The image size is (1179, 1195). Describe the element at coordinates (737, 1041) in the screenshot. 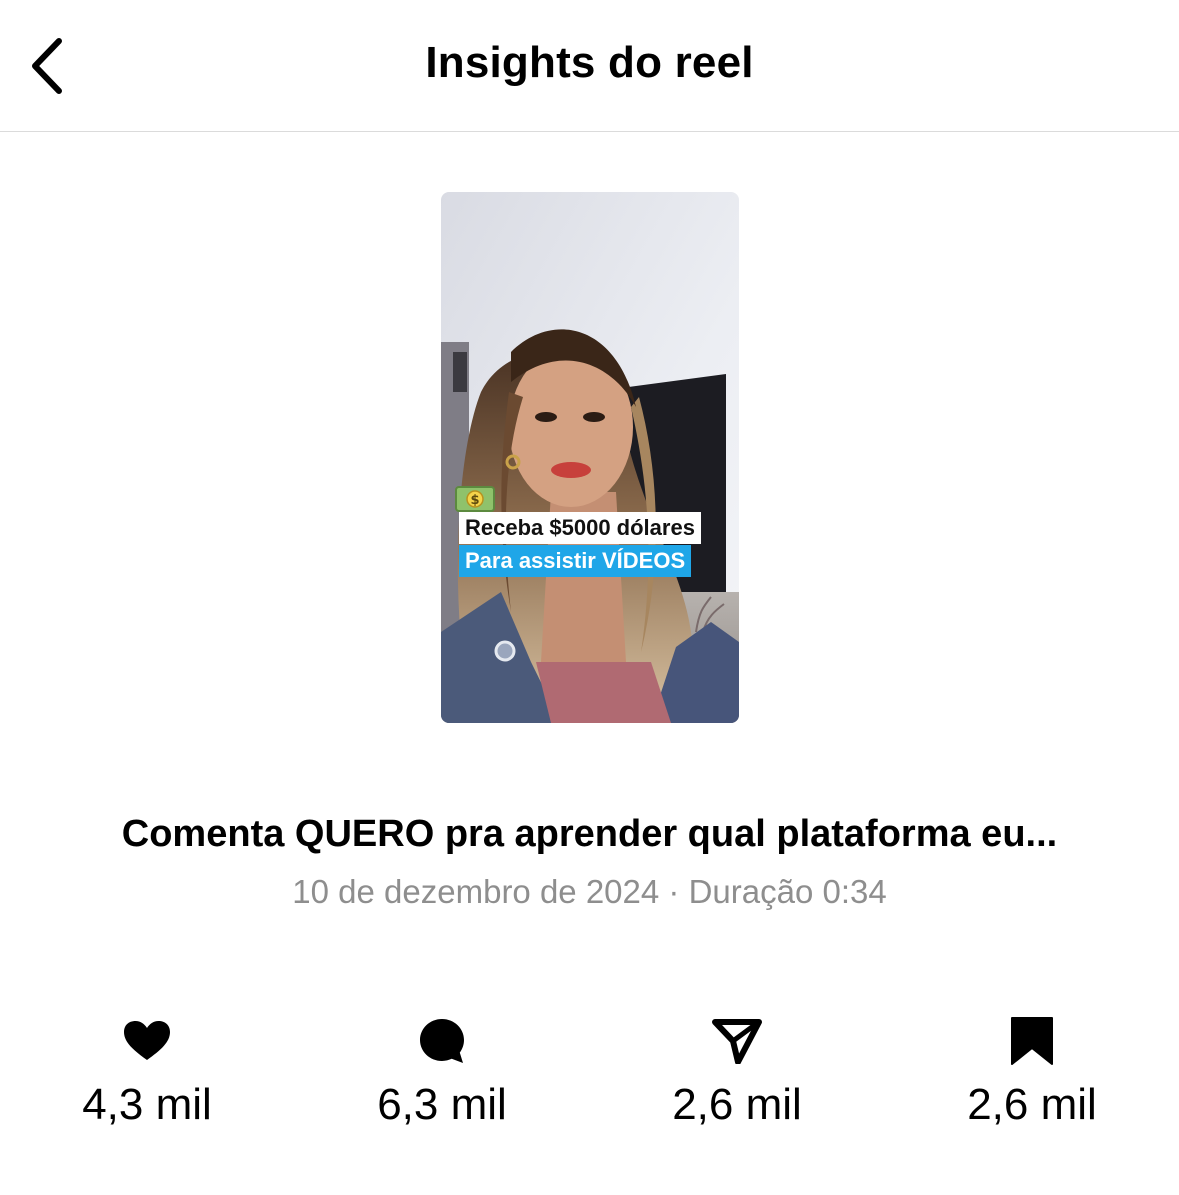

I see `send-icon` at that location.